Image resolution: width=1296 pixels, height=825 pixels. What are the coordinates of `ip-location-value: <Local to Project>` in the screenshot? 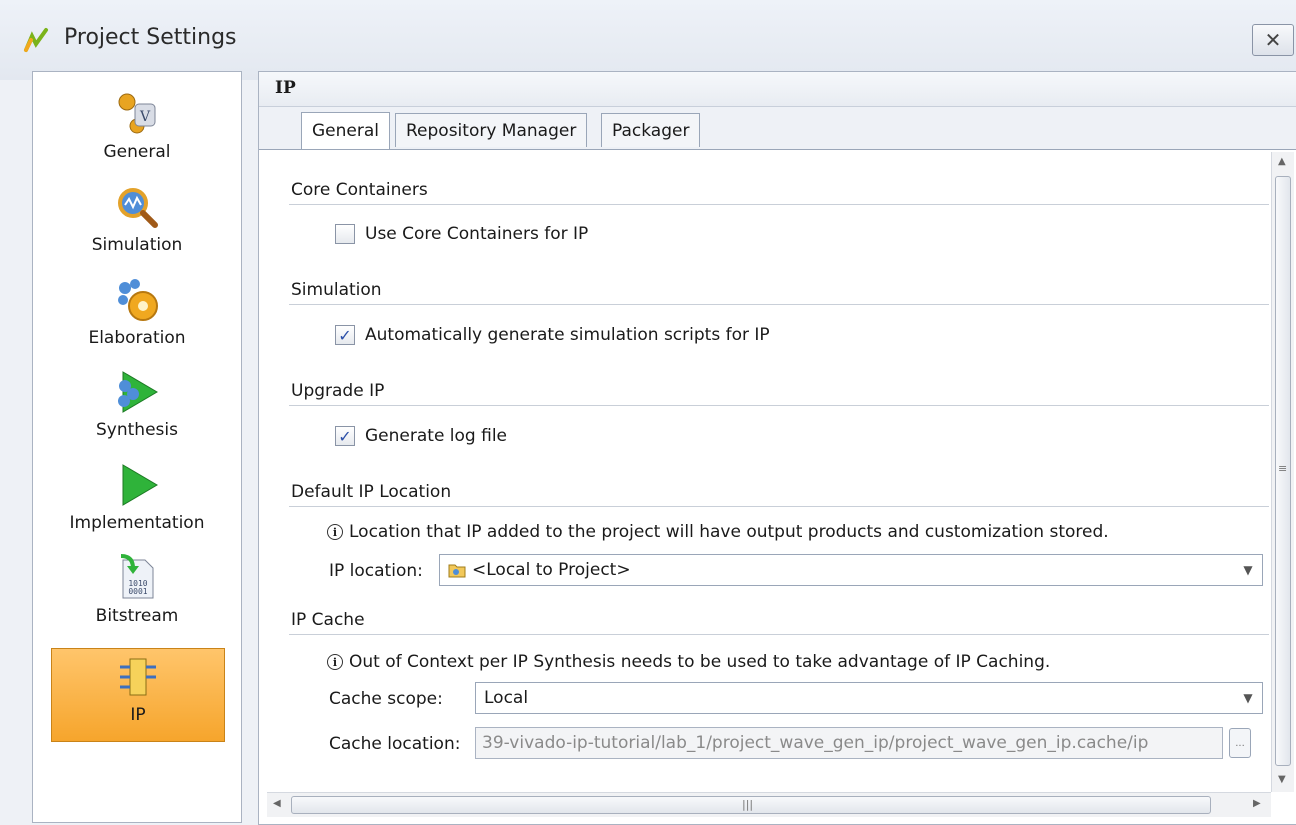 It's located at (551, 570).